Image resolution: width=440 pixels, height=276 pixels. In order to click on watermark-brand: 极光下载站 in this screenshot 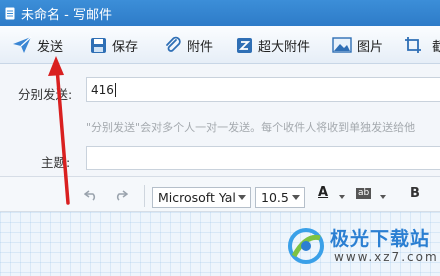, I will do `click(380, 239)`.